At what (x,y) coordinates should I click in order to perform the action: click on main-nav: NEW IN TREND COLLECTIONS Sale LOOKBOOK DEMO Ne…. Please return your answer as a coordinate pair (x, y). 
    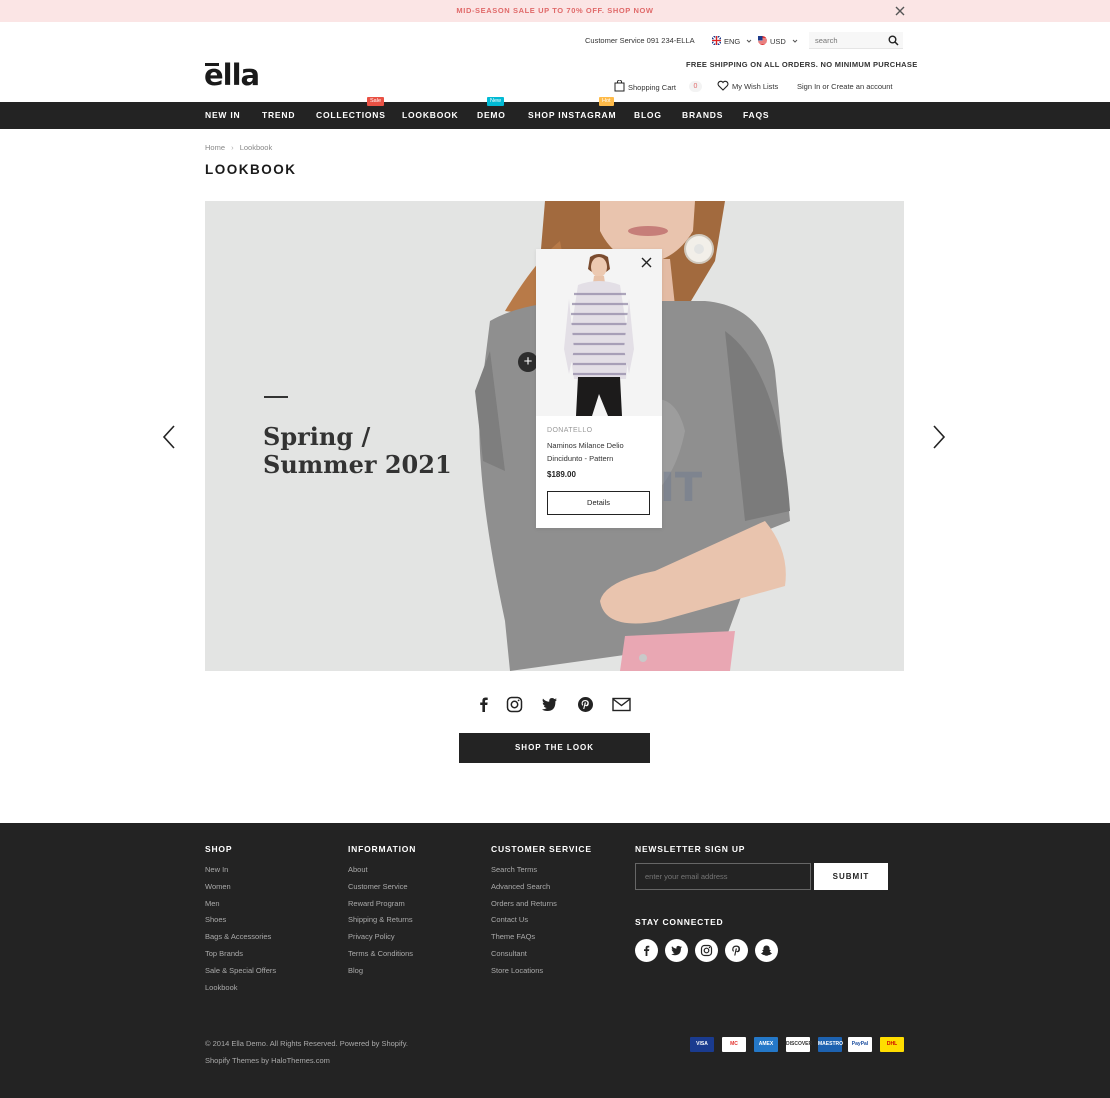
    Looking at the image, I should click on (555, 113).